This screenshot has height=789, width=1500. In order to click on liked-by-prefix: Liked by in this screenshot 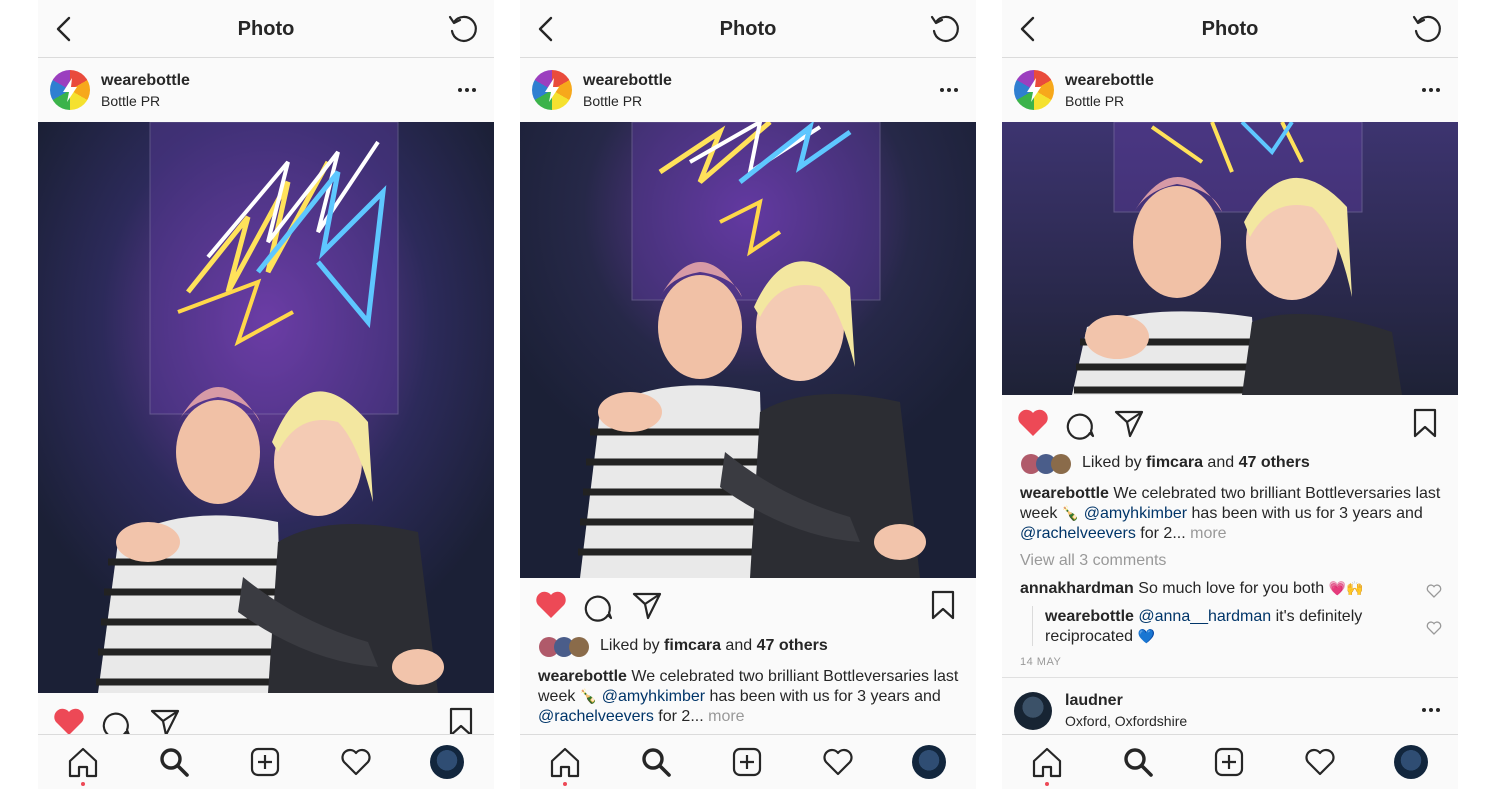, I will do `click(630, 645)`.